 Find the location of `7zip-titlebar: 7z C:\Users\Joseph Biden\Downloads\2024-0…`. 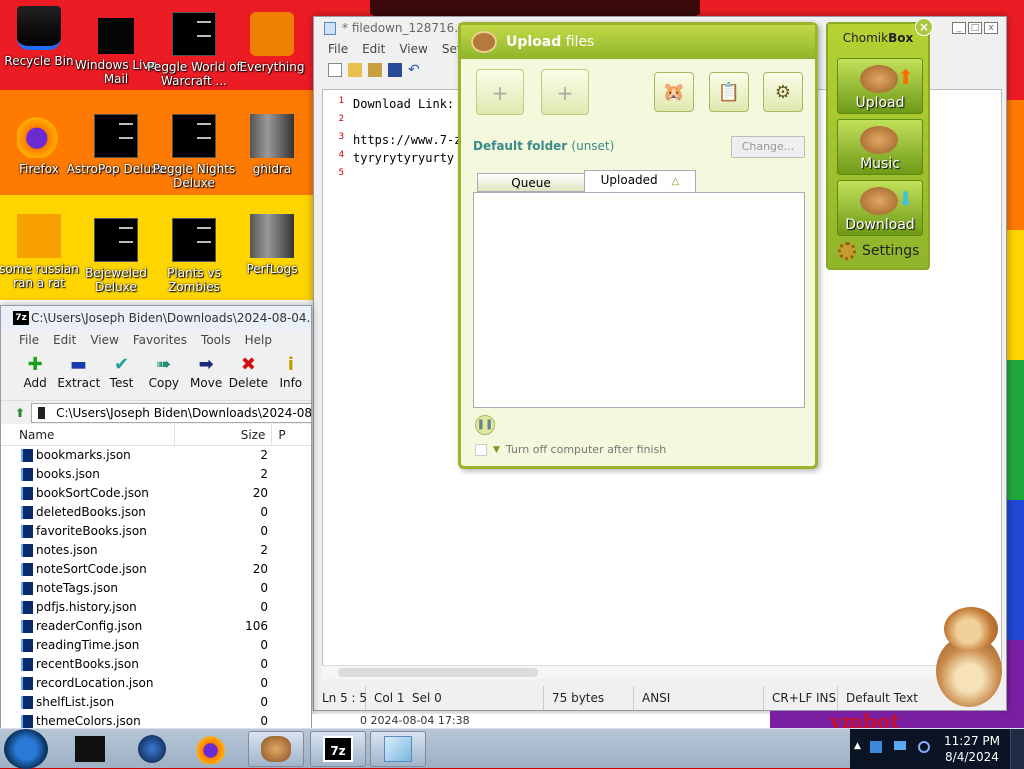

7zip-titlebar: 7z C:\Users\Joseph Biden\Downloads\2024-0… is located at coordinates (156, 318).